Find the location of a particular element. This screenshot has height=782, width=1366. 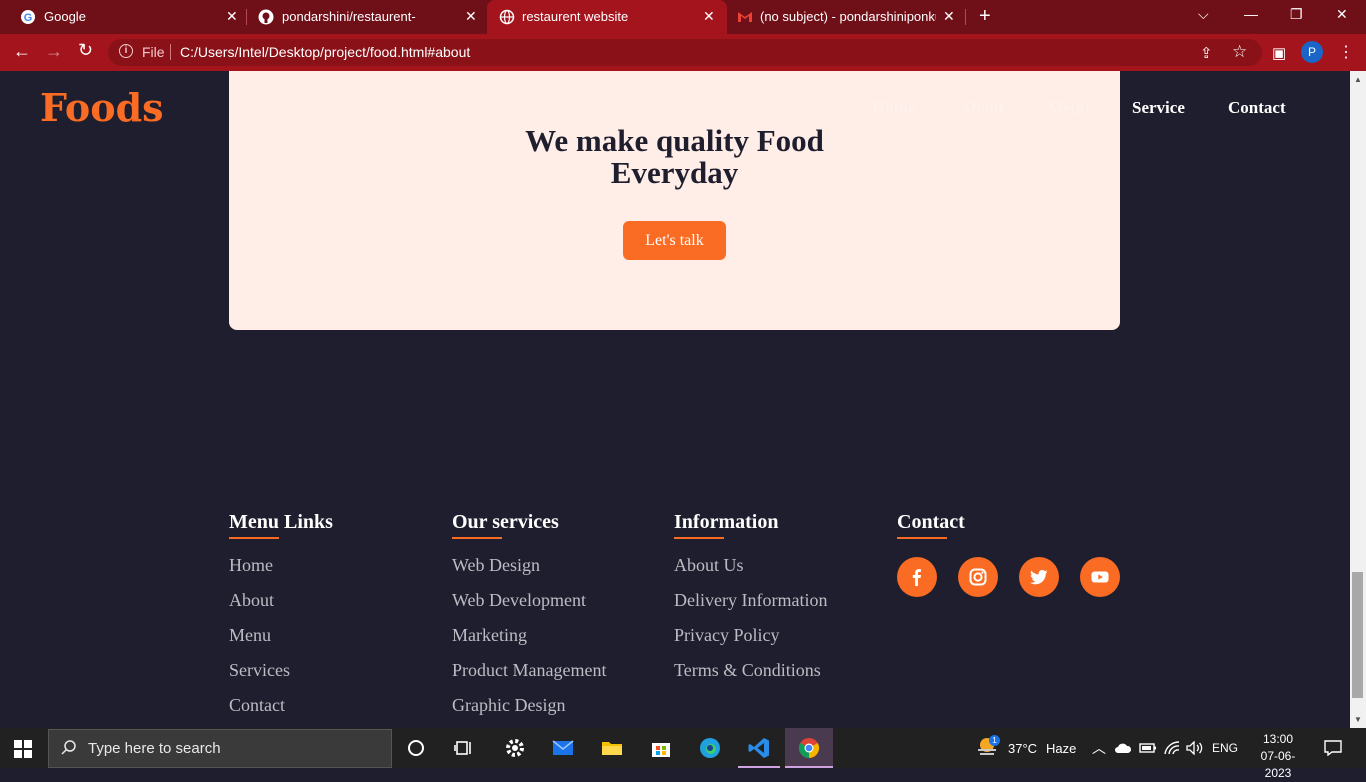

youtube-icon is located at coordinates (1100, 577).